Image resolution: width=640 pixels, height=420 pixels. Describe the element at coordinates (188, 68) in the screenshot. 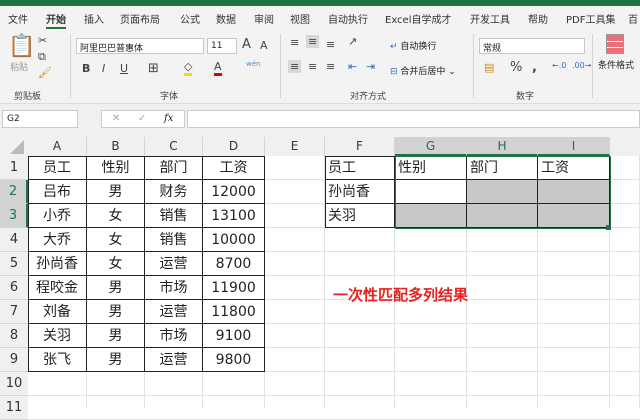

I see `fill-color-icon: ◇` at that location.